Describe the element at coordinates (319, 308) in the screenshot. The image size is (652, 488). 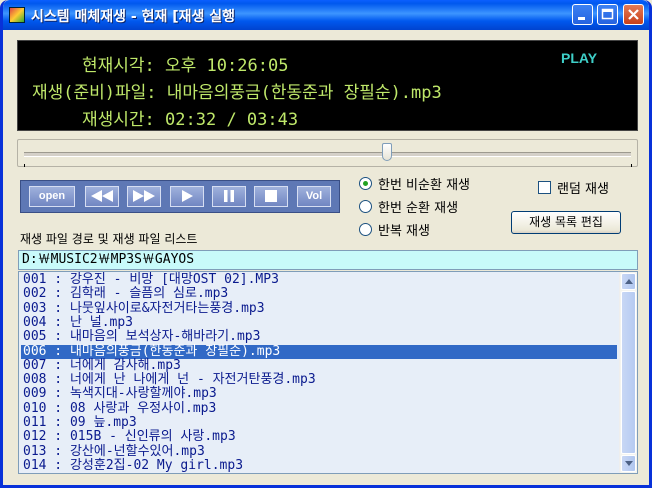
I see `playlist-item: 003 : 나뭇잎사이로&자전거타는풍경.mp3` at that location.